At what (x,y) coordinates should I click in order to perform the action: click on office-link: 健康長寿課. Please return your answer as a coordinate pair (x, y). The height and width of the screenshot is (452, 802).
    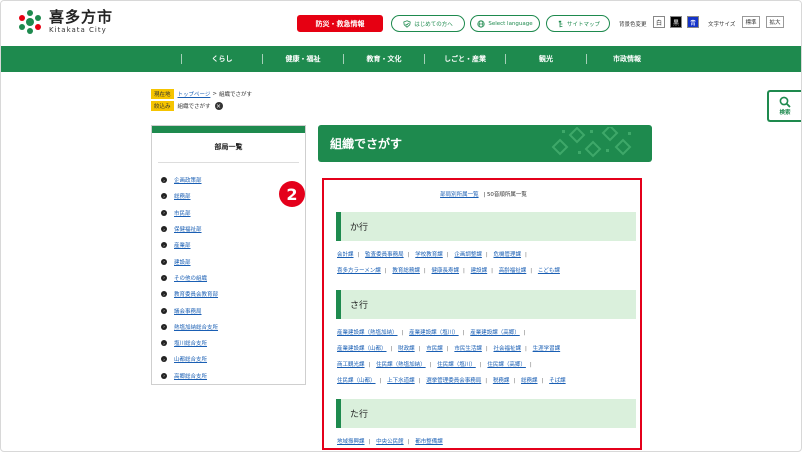
    Looking at the image, I should click on (446, 271).